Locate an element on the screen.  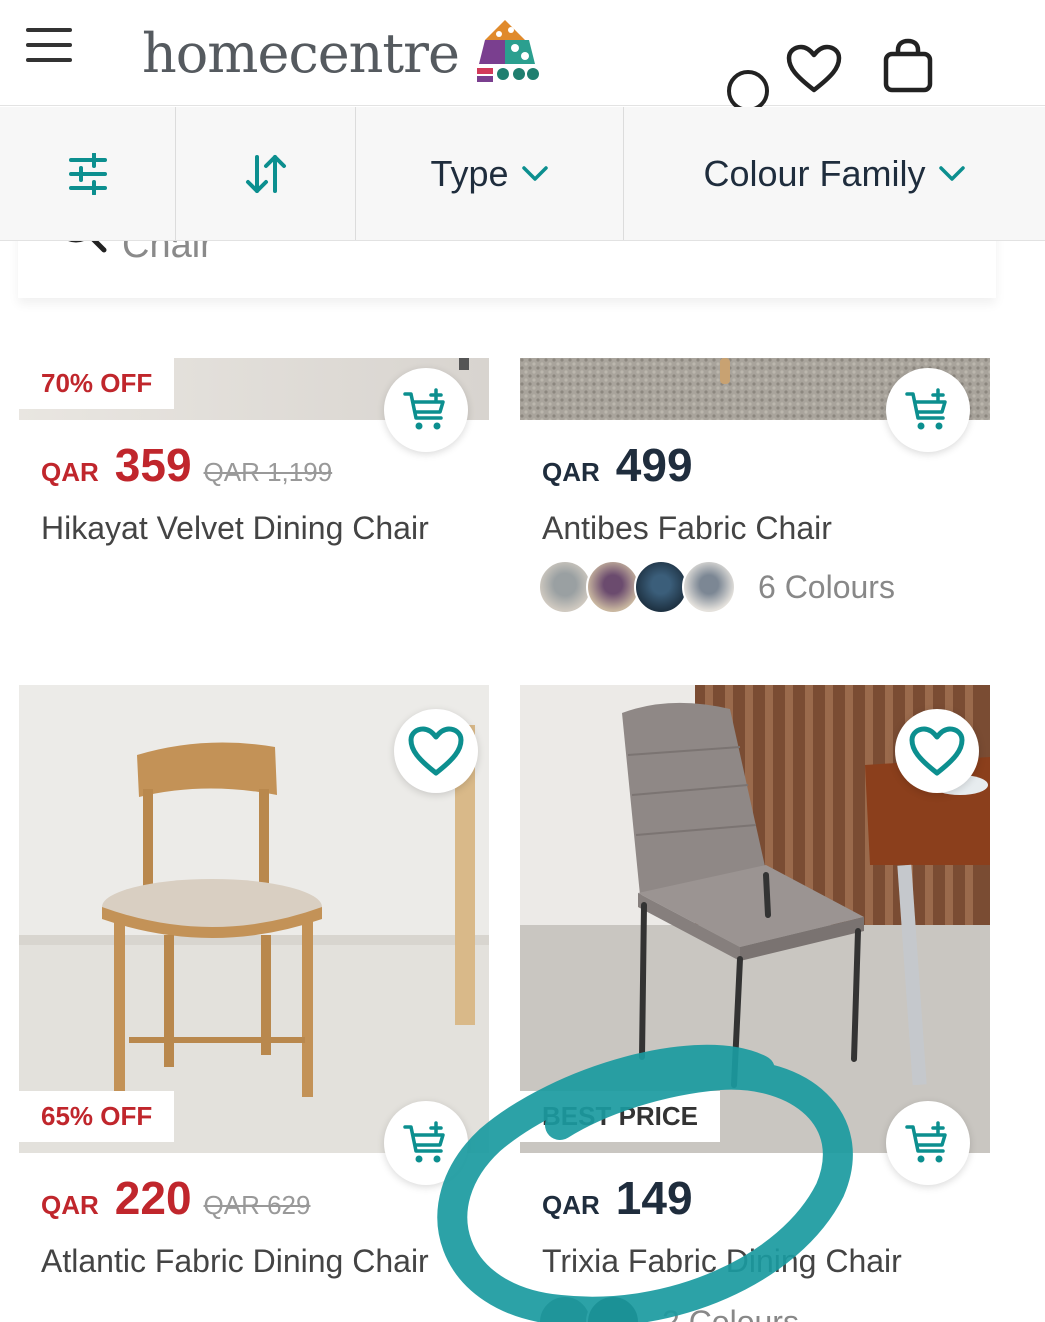
price-row: QAR 149 is located at coordinates (617, 1198).